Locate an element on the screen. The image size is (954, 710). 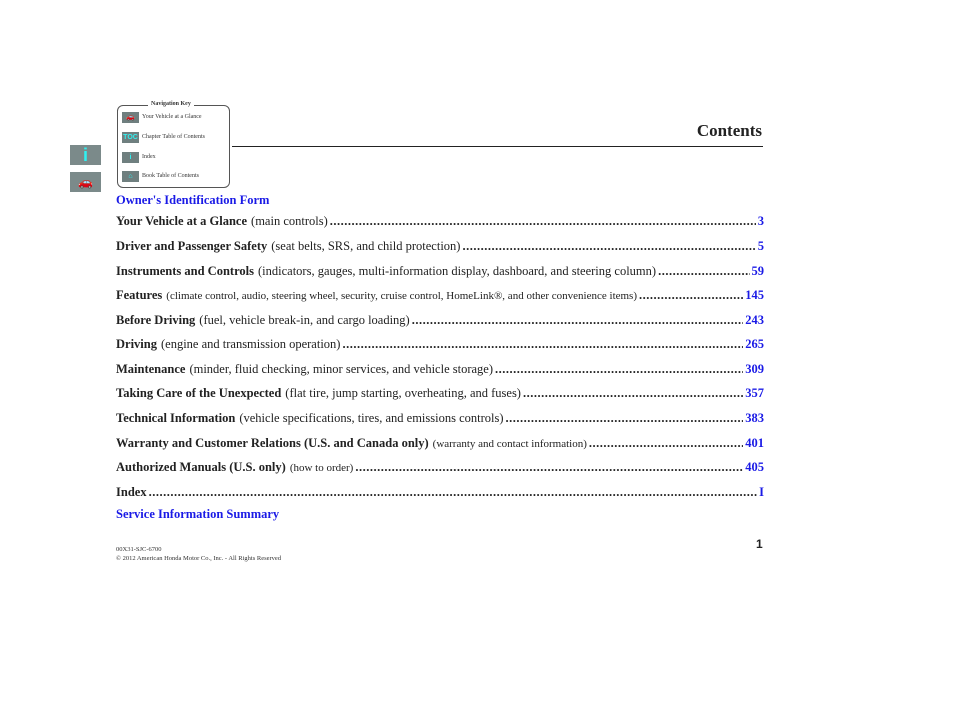
toc-entry-title: Taking Care of the Unexpected is located at coordinates (199, 393).